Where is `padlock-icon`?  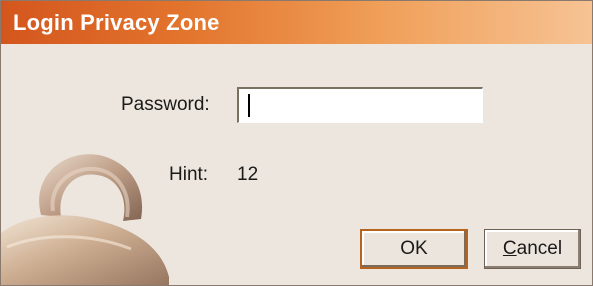 padlock-icon is located at coordinates (85, 219).